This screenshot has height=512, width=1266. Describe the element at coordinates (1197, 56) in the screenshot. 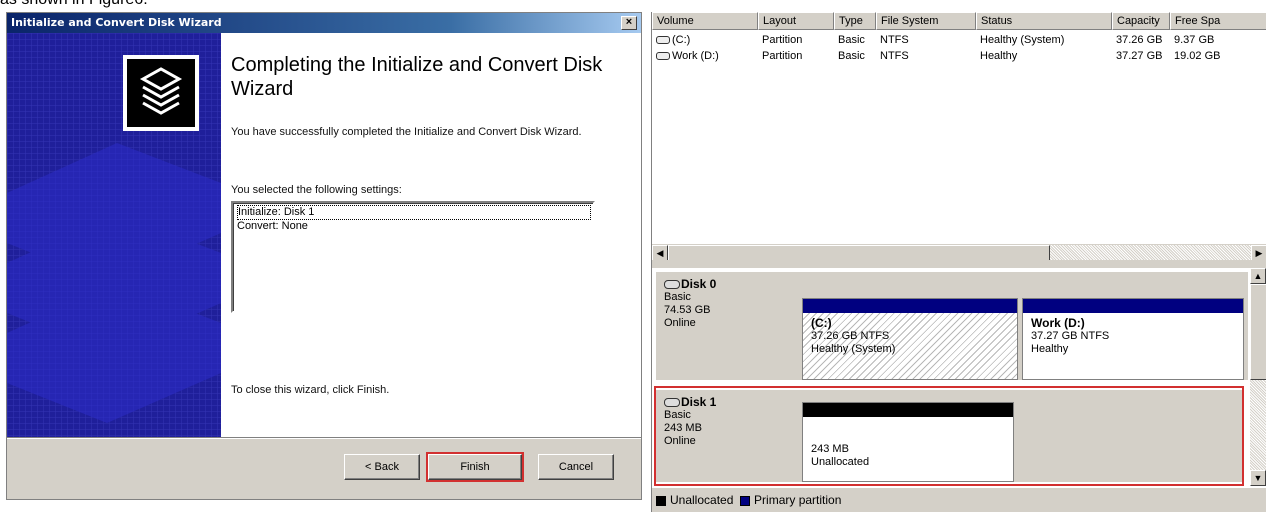

I see `volume-free-space: 19.02 GB` at that location.